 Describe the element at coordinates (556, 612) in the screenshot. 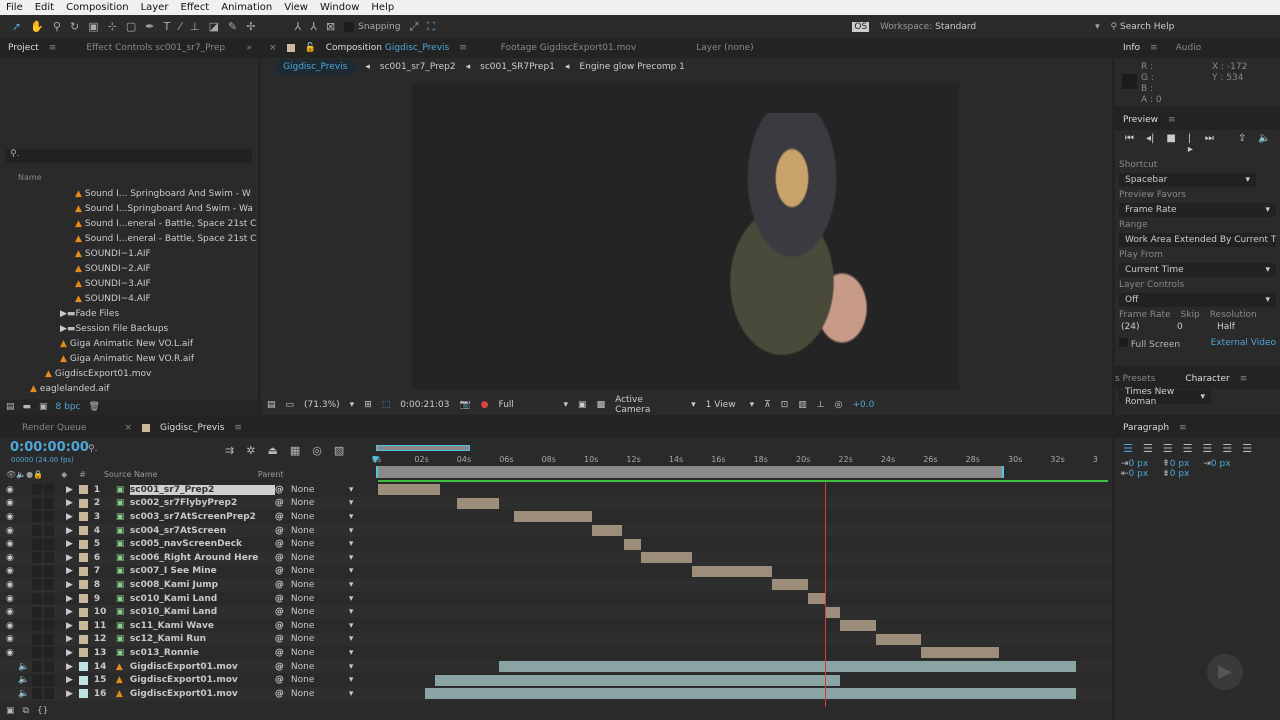

I see `layer-row: ◉ ▶ 10 ▣ sc010_Kami Land @ None ▾` at that location.